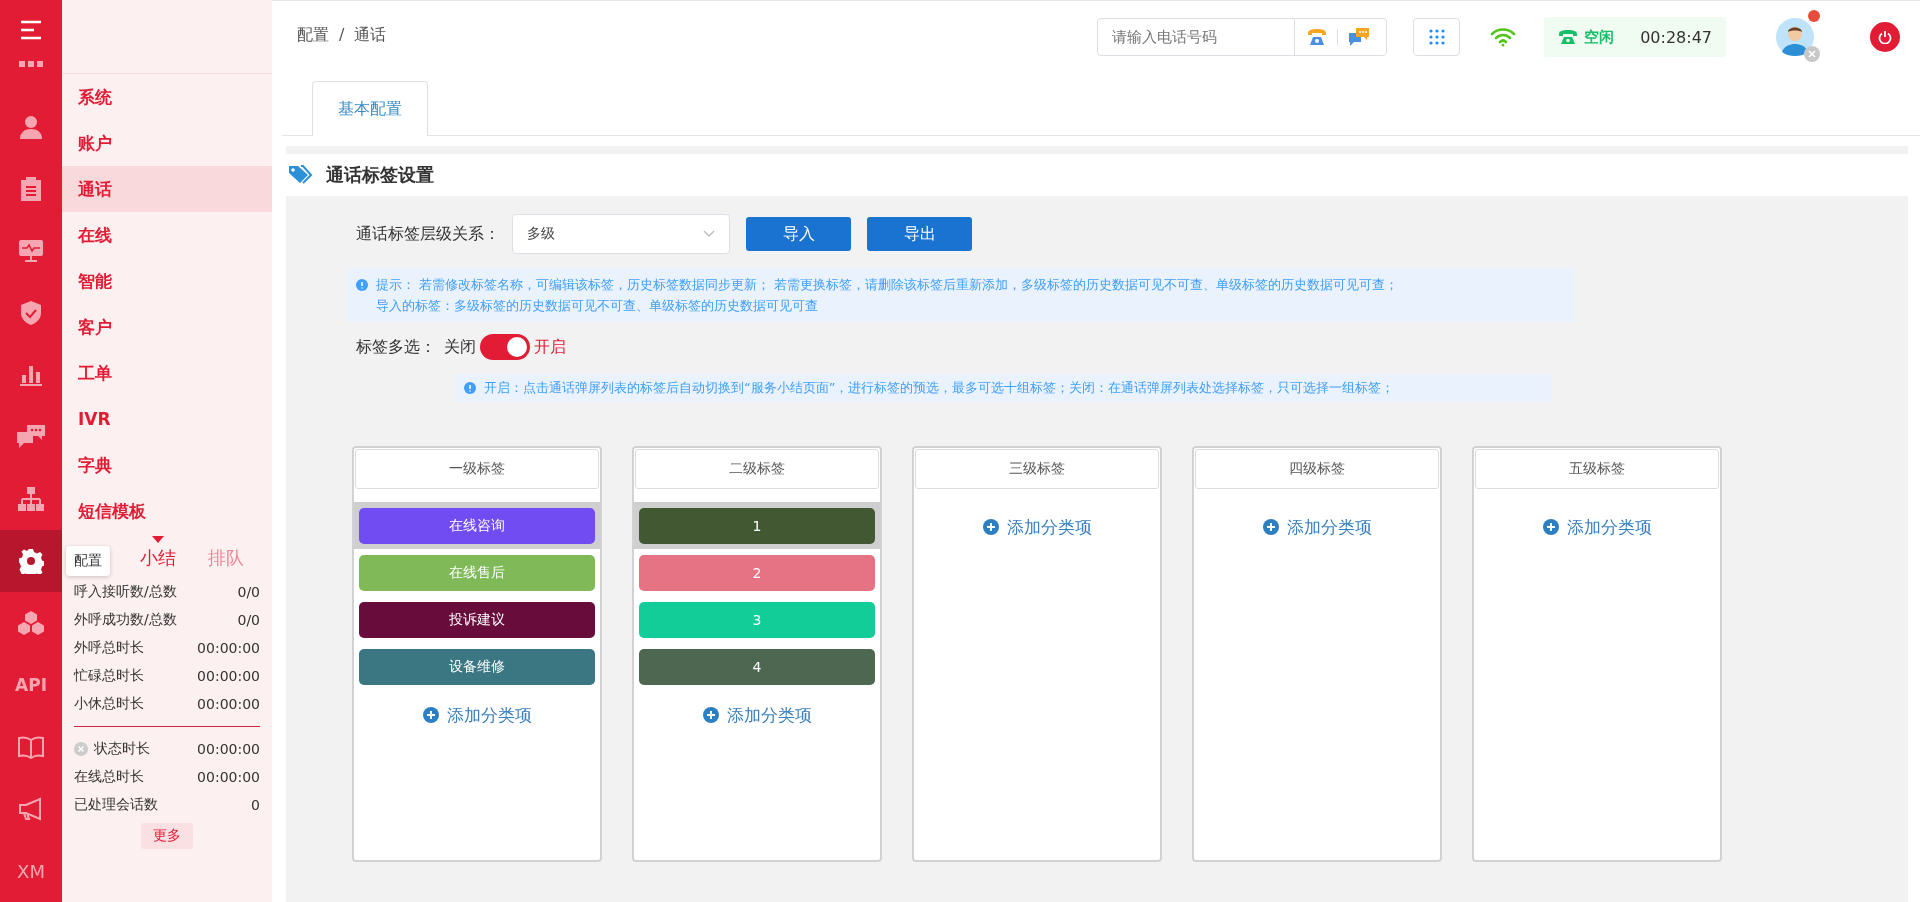  Describe the element at coordinates (31, 30) in the screenshot. I see `menu-icon` at that location.